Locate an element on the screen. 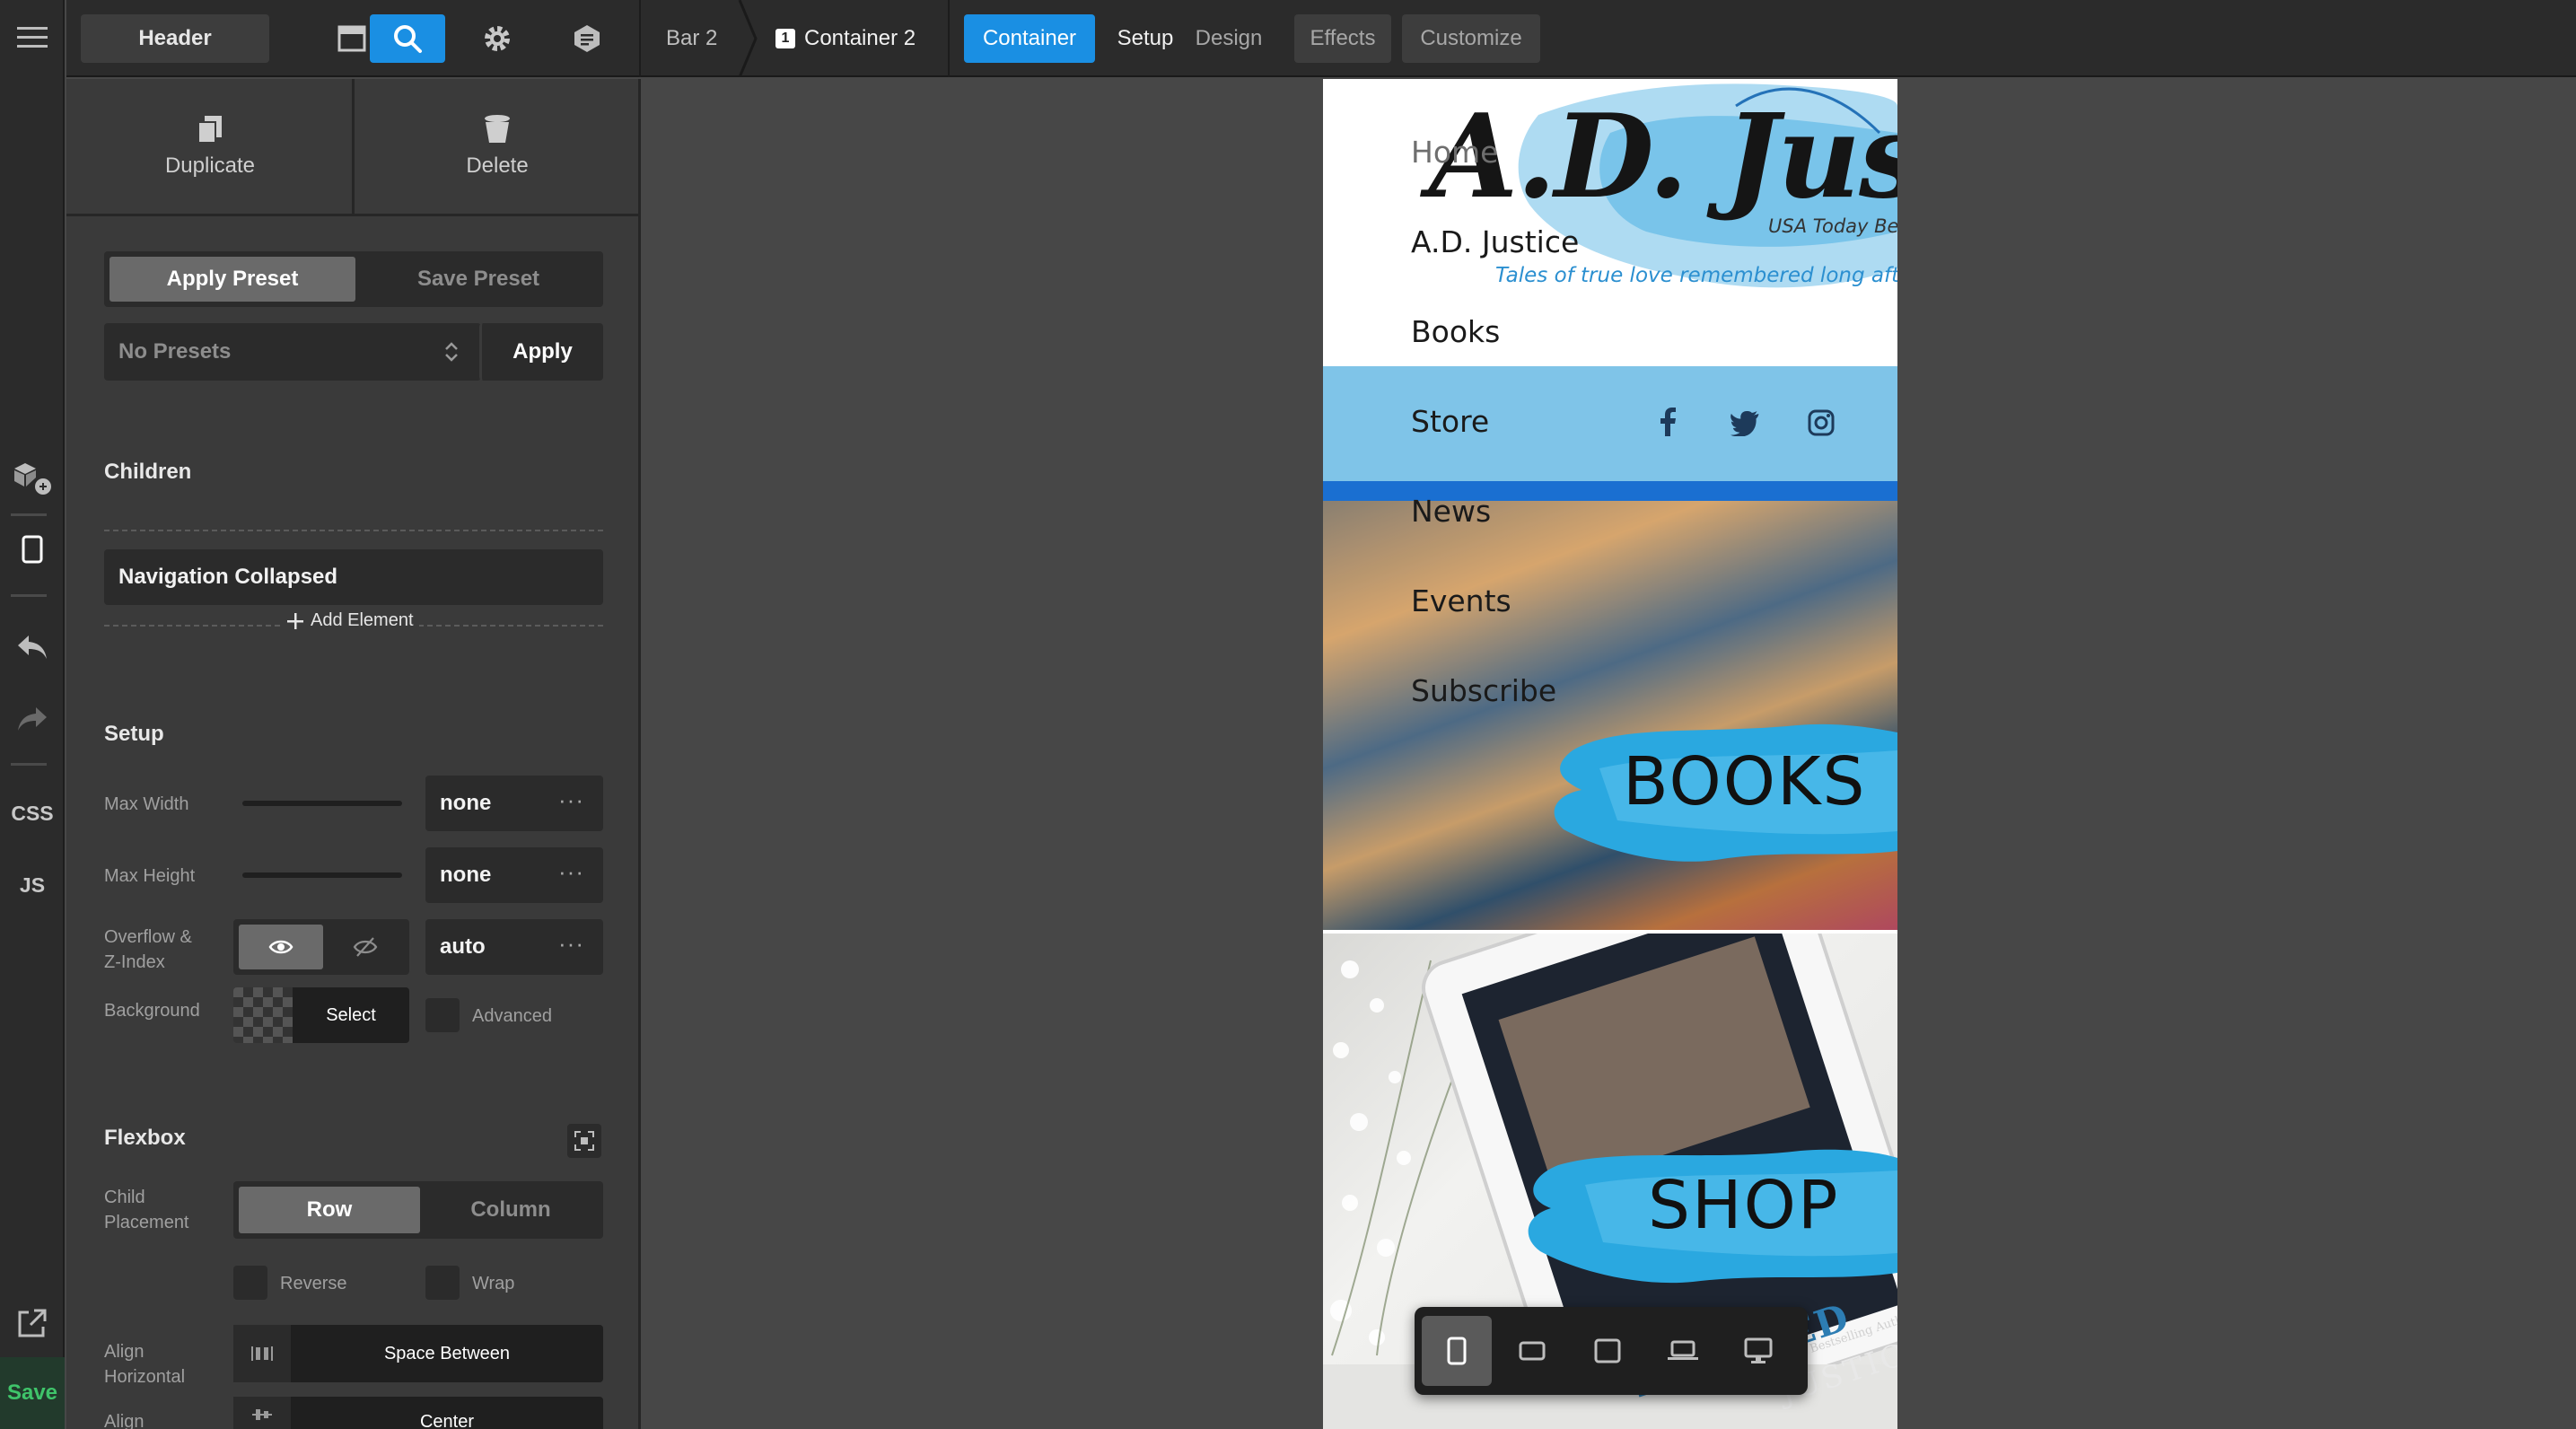  logo-text: A.D. Just is located at coordinates (1663, 157).